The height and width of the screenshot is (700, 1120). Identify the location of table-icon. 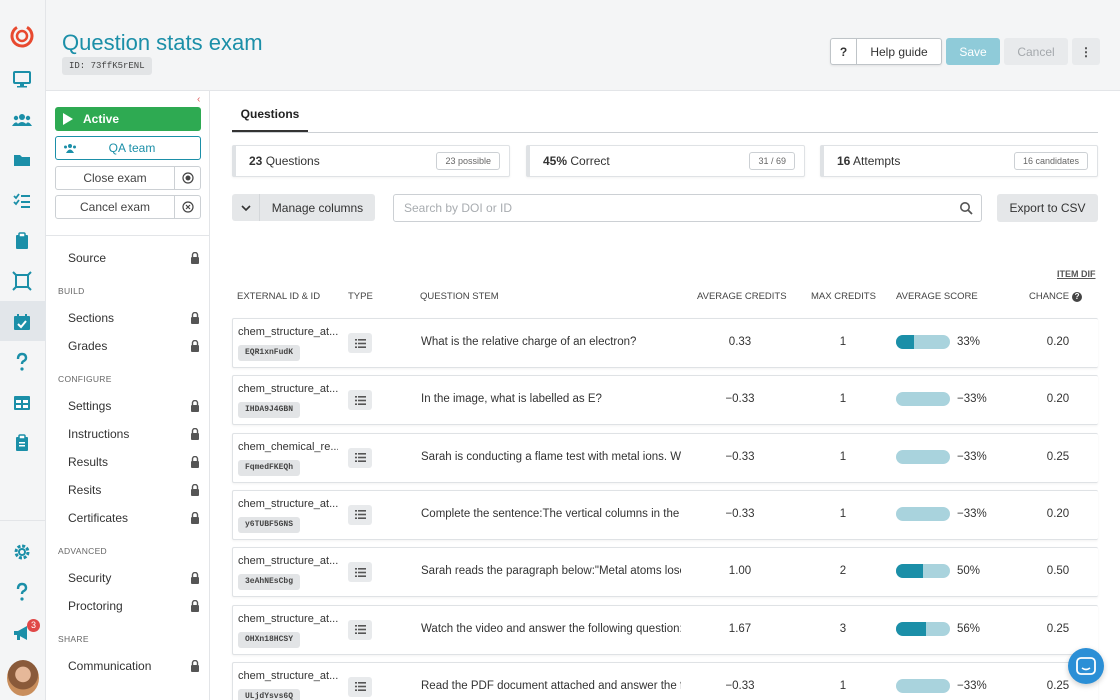
(22, 403).